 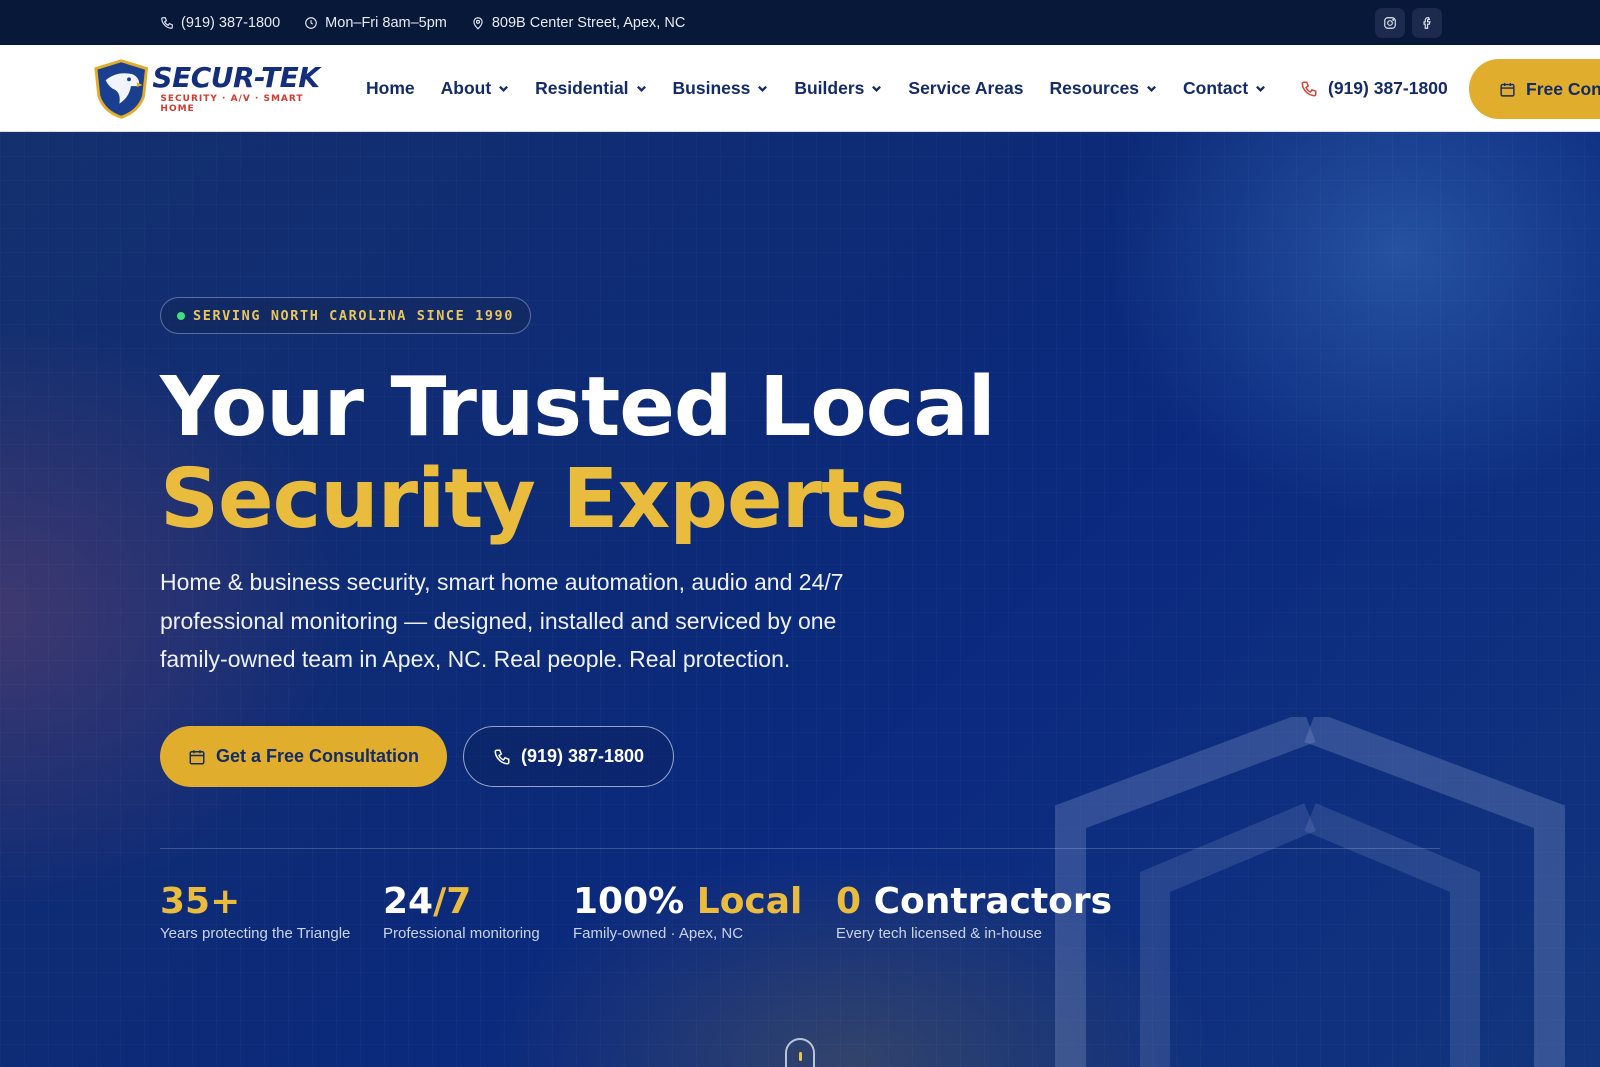 What do you see at coordinates (578, 407) in the screenshot?
I see `hero-title-line1: Your Trusted Local` at bounding box center [578, 407].